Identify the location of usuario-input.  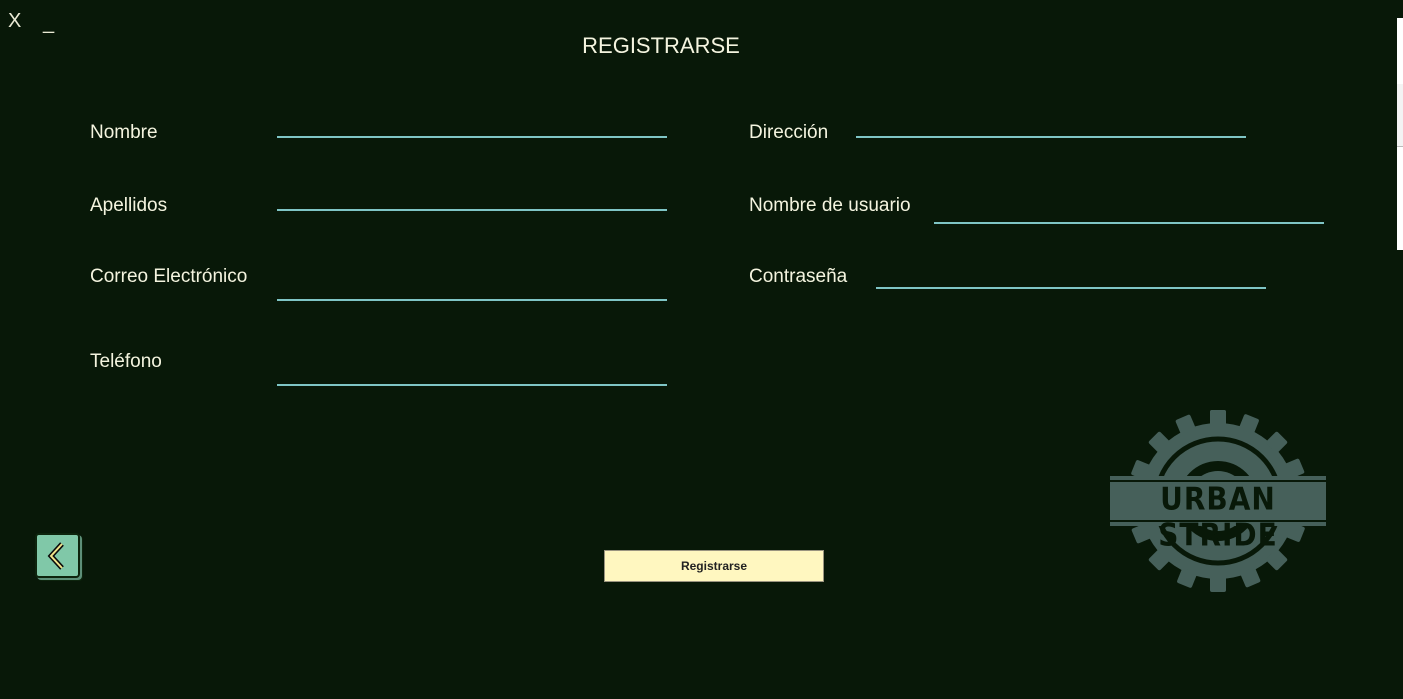
(1129, 213).